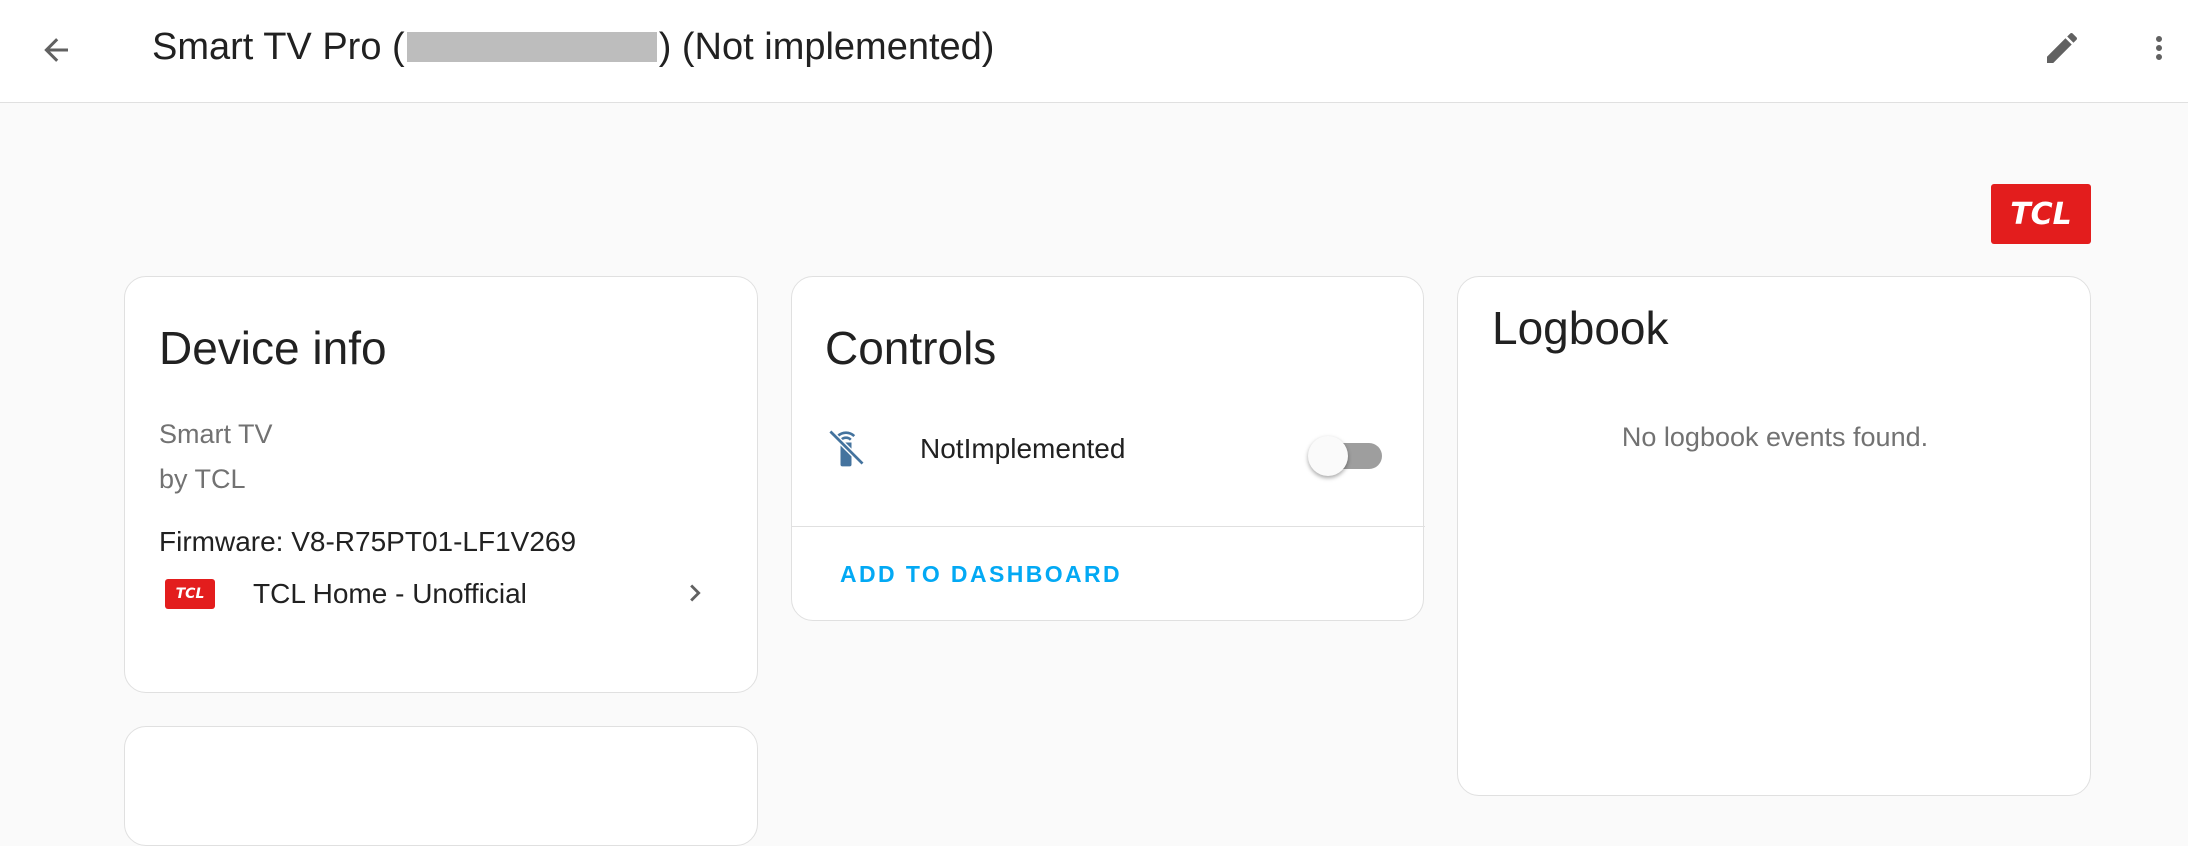 This screenshot has height=846, width=2188. Describe the element at coordinates (1108, 526) in the screenshot. I see `divider` at that location.